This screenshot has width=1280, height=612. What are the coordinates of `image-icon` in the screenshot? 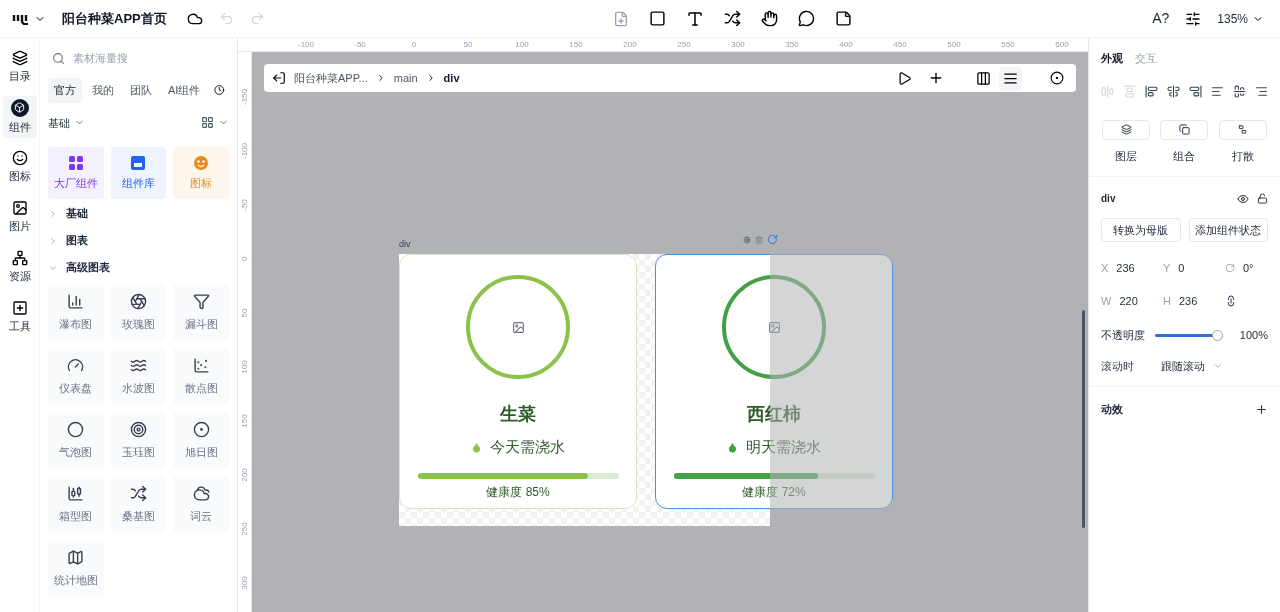 It's located at (19, 207).